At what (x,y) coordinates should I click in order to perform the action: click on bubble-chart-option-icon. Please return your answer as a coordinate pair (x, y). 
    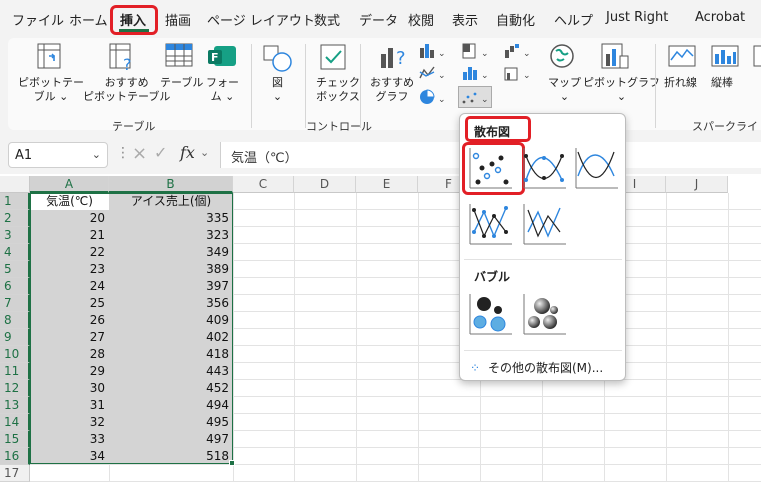
    Looking at the image, I should click on (491, 314).